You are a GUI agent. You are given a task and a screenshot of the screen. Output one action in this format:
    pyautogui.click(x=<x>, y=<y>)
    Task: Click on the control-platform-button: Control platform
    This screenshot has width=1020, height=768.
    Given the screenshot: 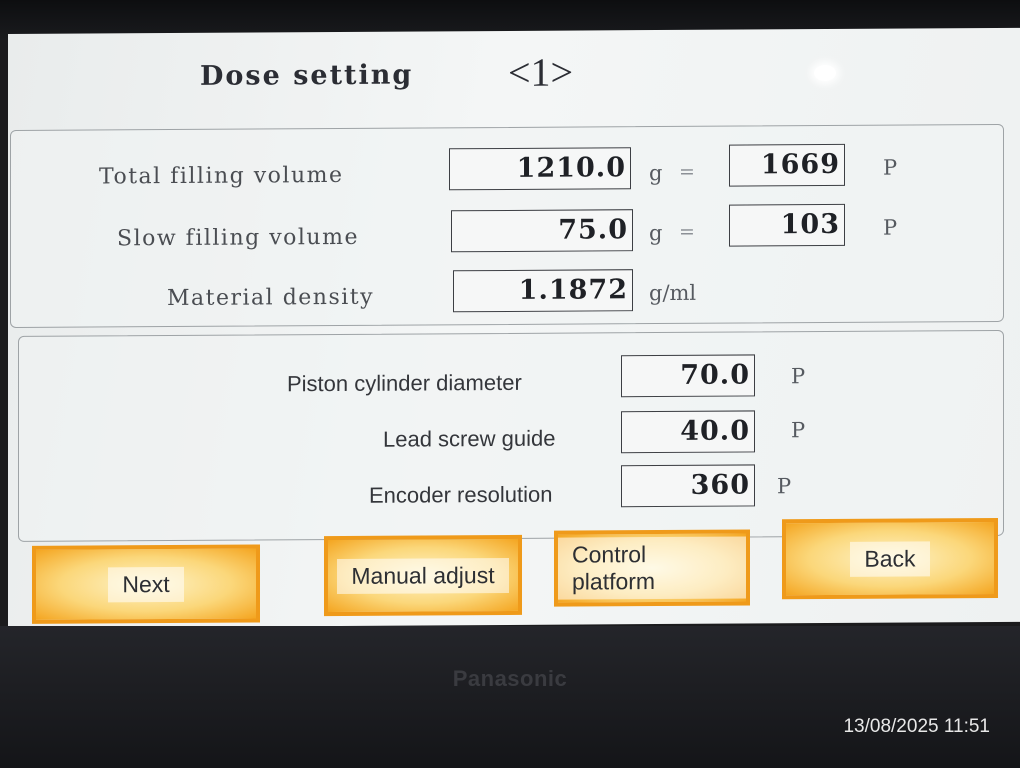 What is the action you would take?
    pyautogui.click(x=652, y=568)
    